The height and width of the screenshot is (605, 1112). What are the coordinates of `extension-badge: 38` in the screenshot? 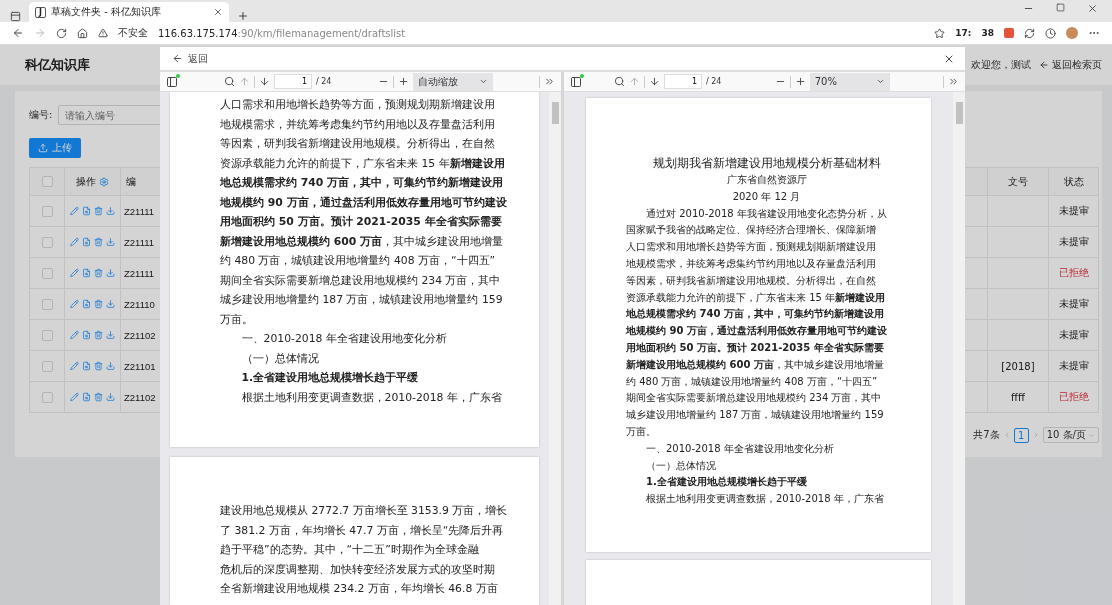 It's located at (987, 33).